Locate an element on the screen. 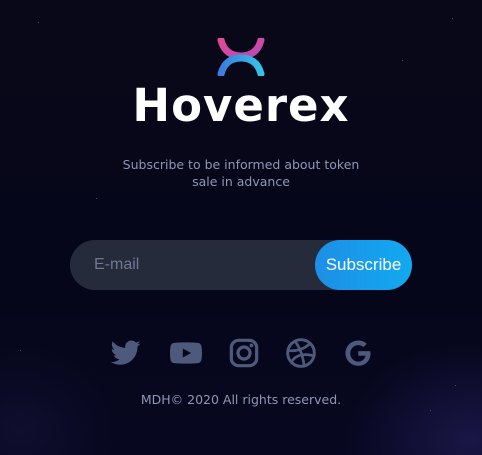 The width and height of the screenshot is (482, 455). google-link is located at coordinates (358, 353).